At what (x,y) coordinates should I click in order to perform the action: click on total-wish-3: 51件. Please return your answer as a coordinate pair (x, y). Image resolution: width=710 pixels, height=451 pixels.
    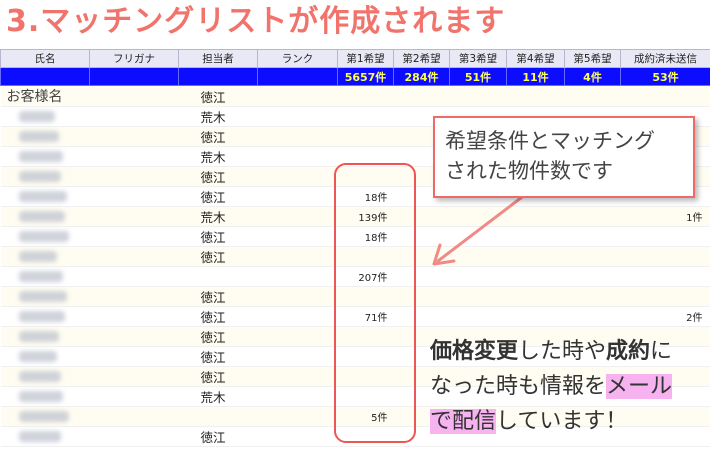
    Looking at the image, I should click on (478, 76).